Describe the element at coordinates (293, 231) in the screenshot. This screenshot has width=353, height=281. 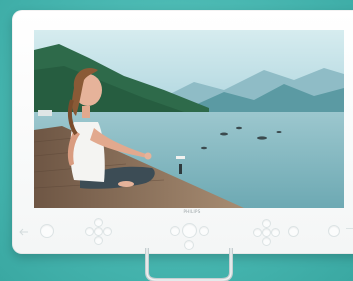
I see `volume-button-icon` at that location.